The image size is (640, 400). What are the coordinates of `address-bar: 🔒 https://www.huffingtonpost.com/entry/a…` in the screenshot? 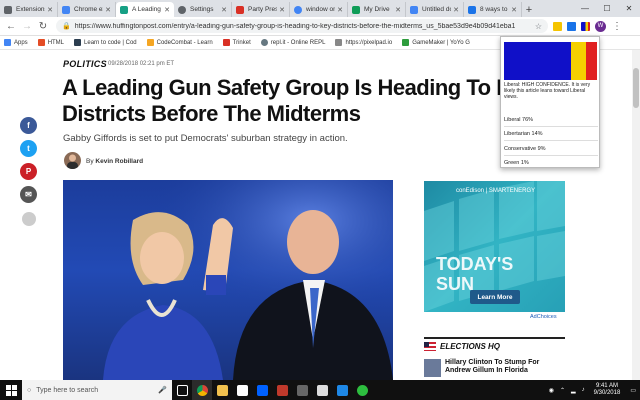 It's located at (302, 26).